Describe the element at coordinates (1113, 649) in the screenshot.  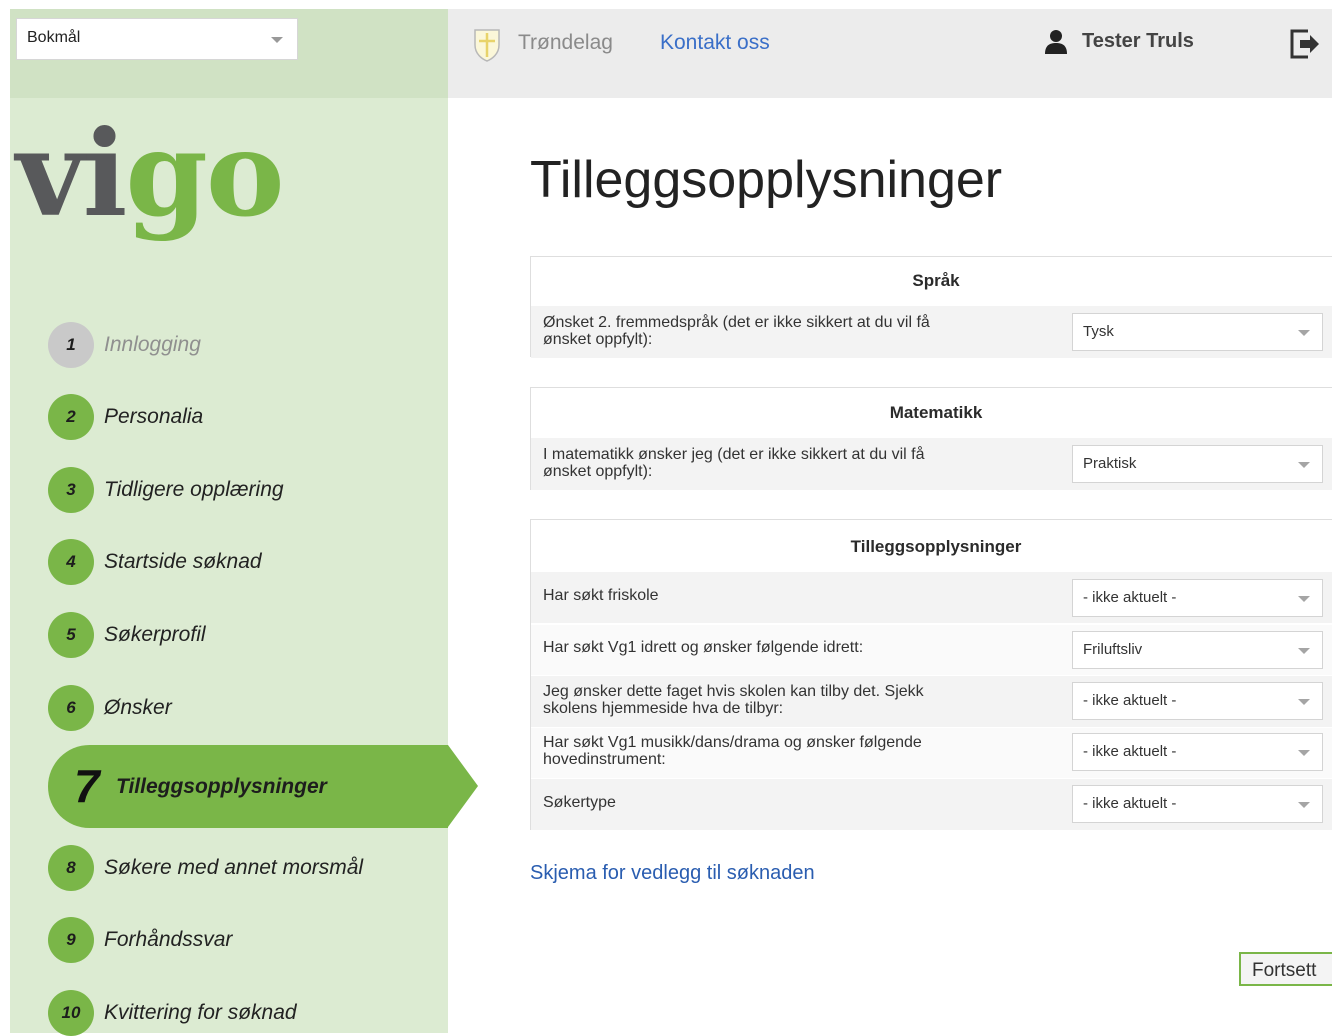
I see `select-value: Friluftsliv` at that location.